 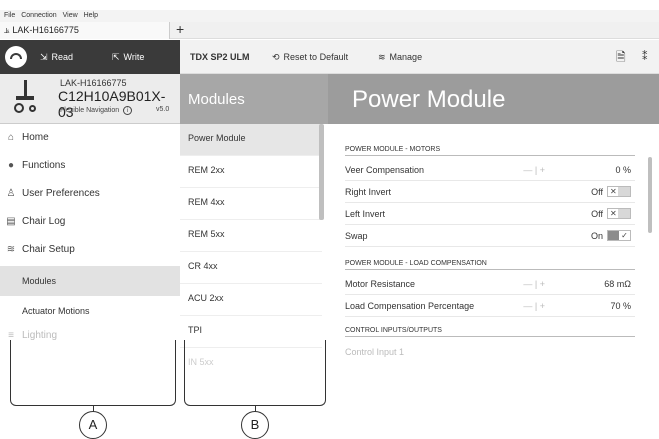 What do you see at coordinates (597, 214) in the screenshot?
I see `left-invert-state: Off` at bounding box center [597, 214].